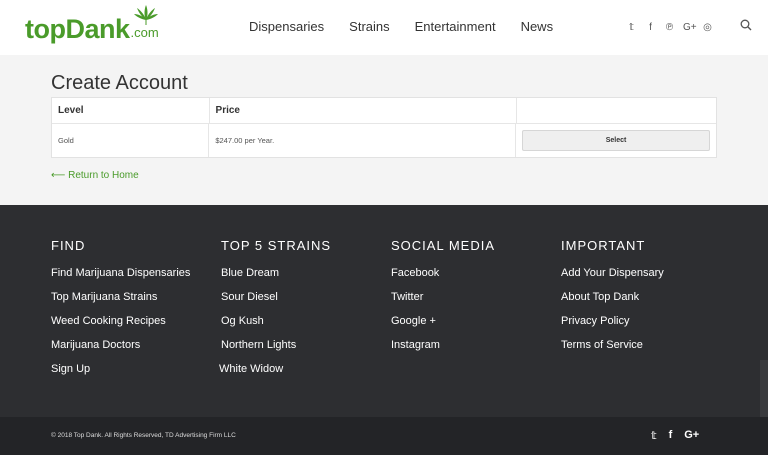 Image resolution: width=768 pixels, height=455 pixels. Describe the element at coordinates (120, 303) in the screenshot. I see `footer-link: Top Marijuana Strains` at that location.